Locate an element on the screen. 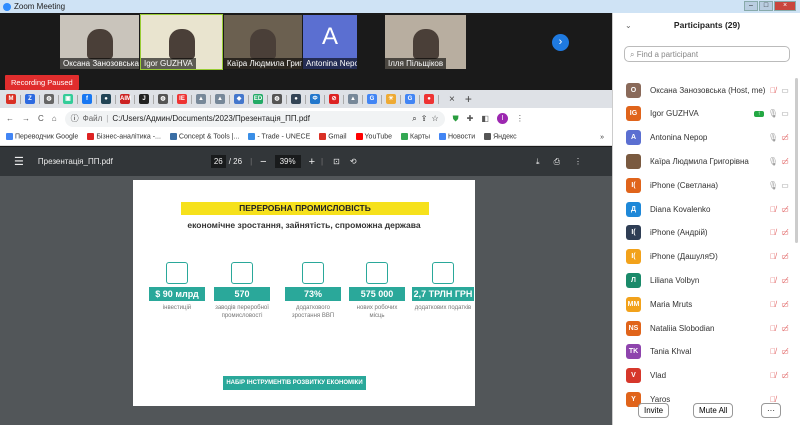  bookmark-star-icon: ☆ is located at coordinates (434, 118).